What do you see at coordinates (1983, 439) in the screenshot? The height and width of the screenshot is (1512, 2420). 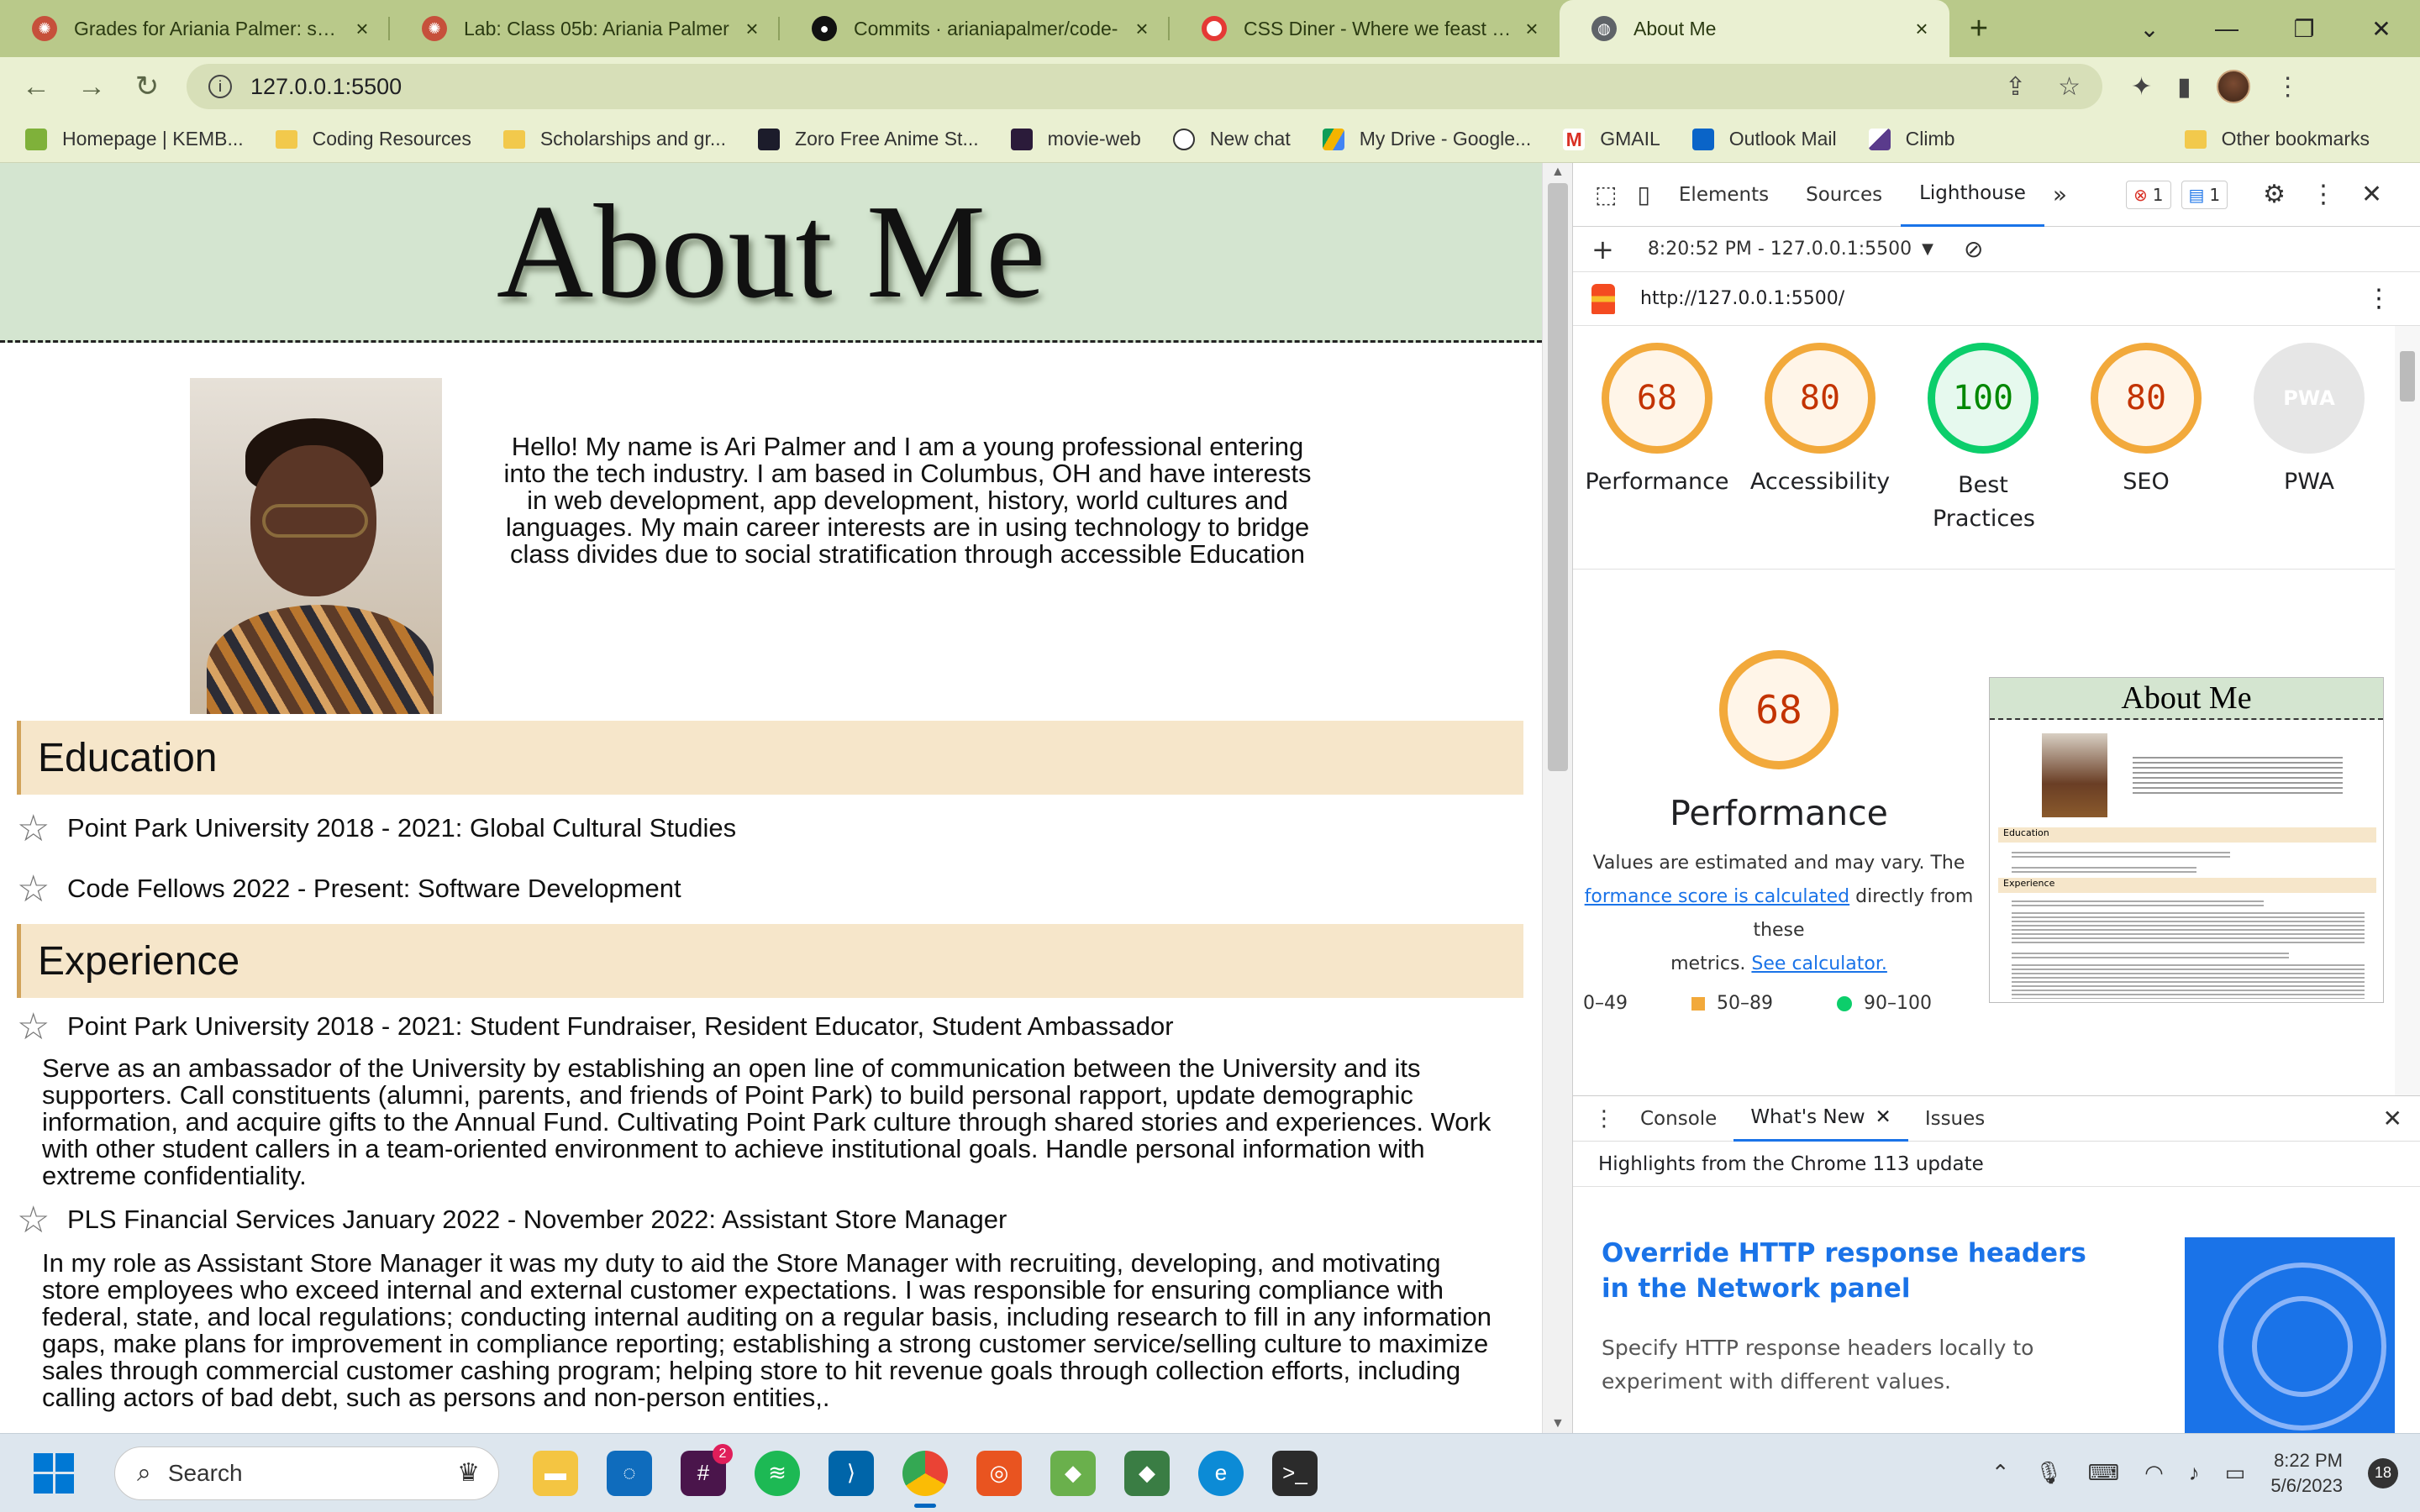 I see `gauge-best-practices: 100 Best Practices` at bounding box center [1983, 439].